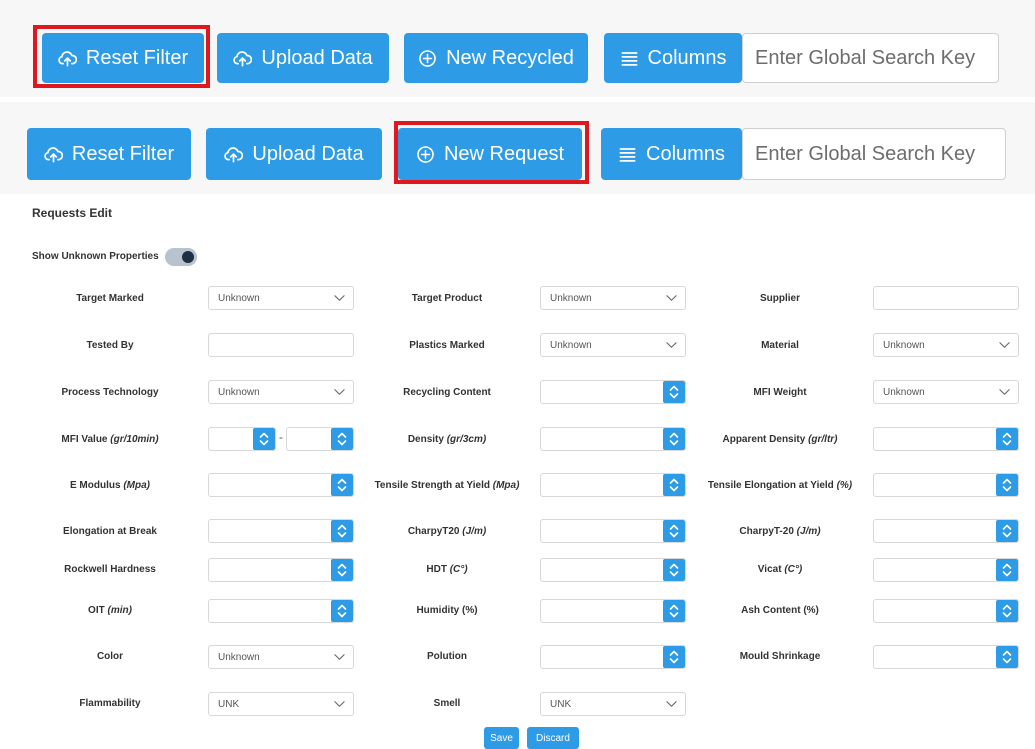 The width and height of the screenshot is (1035, 749). What do you see at coordinates (269, 485) in the screenshot?
I see `e-modulus-input` at bounding box center [269, 485].